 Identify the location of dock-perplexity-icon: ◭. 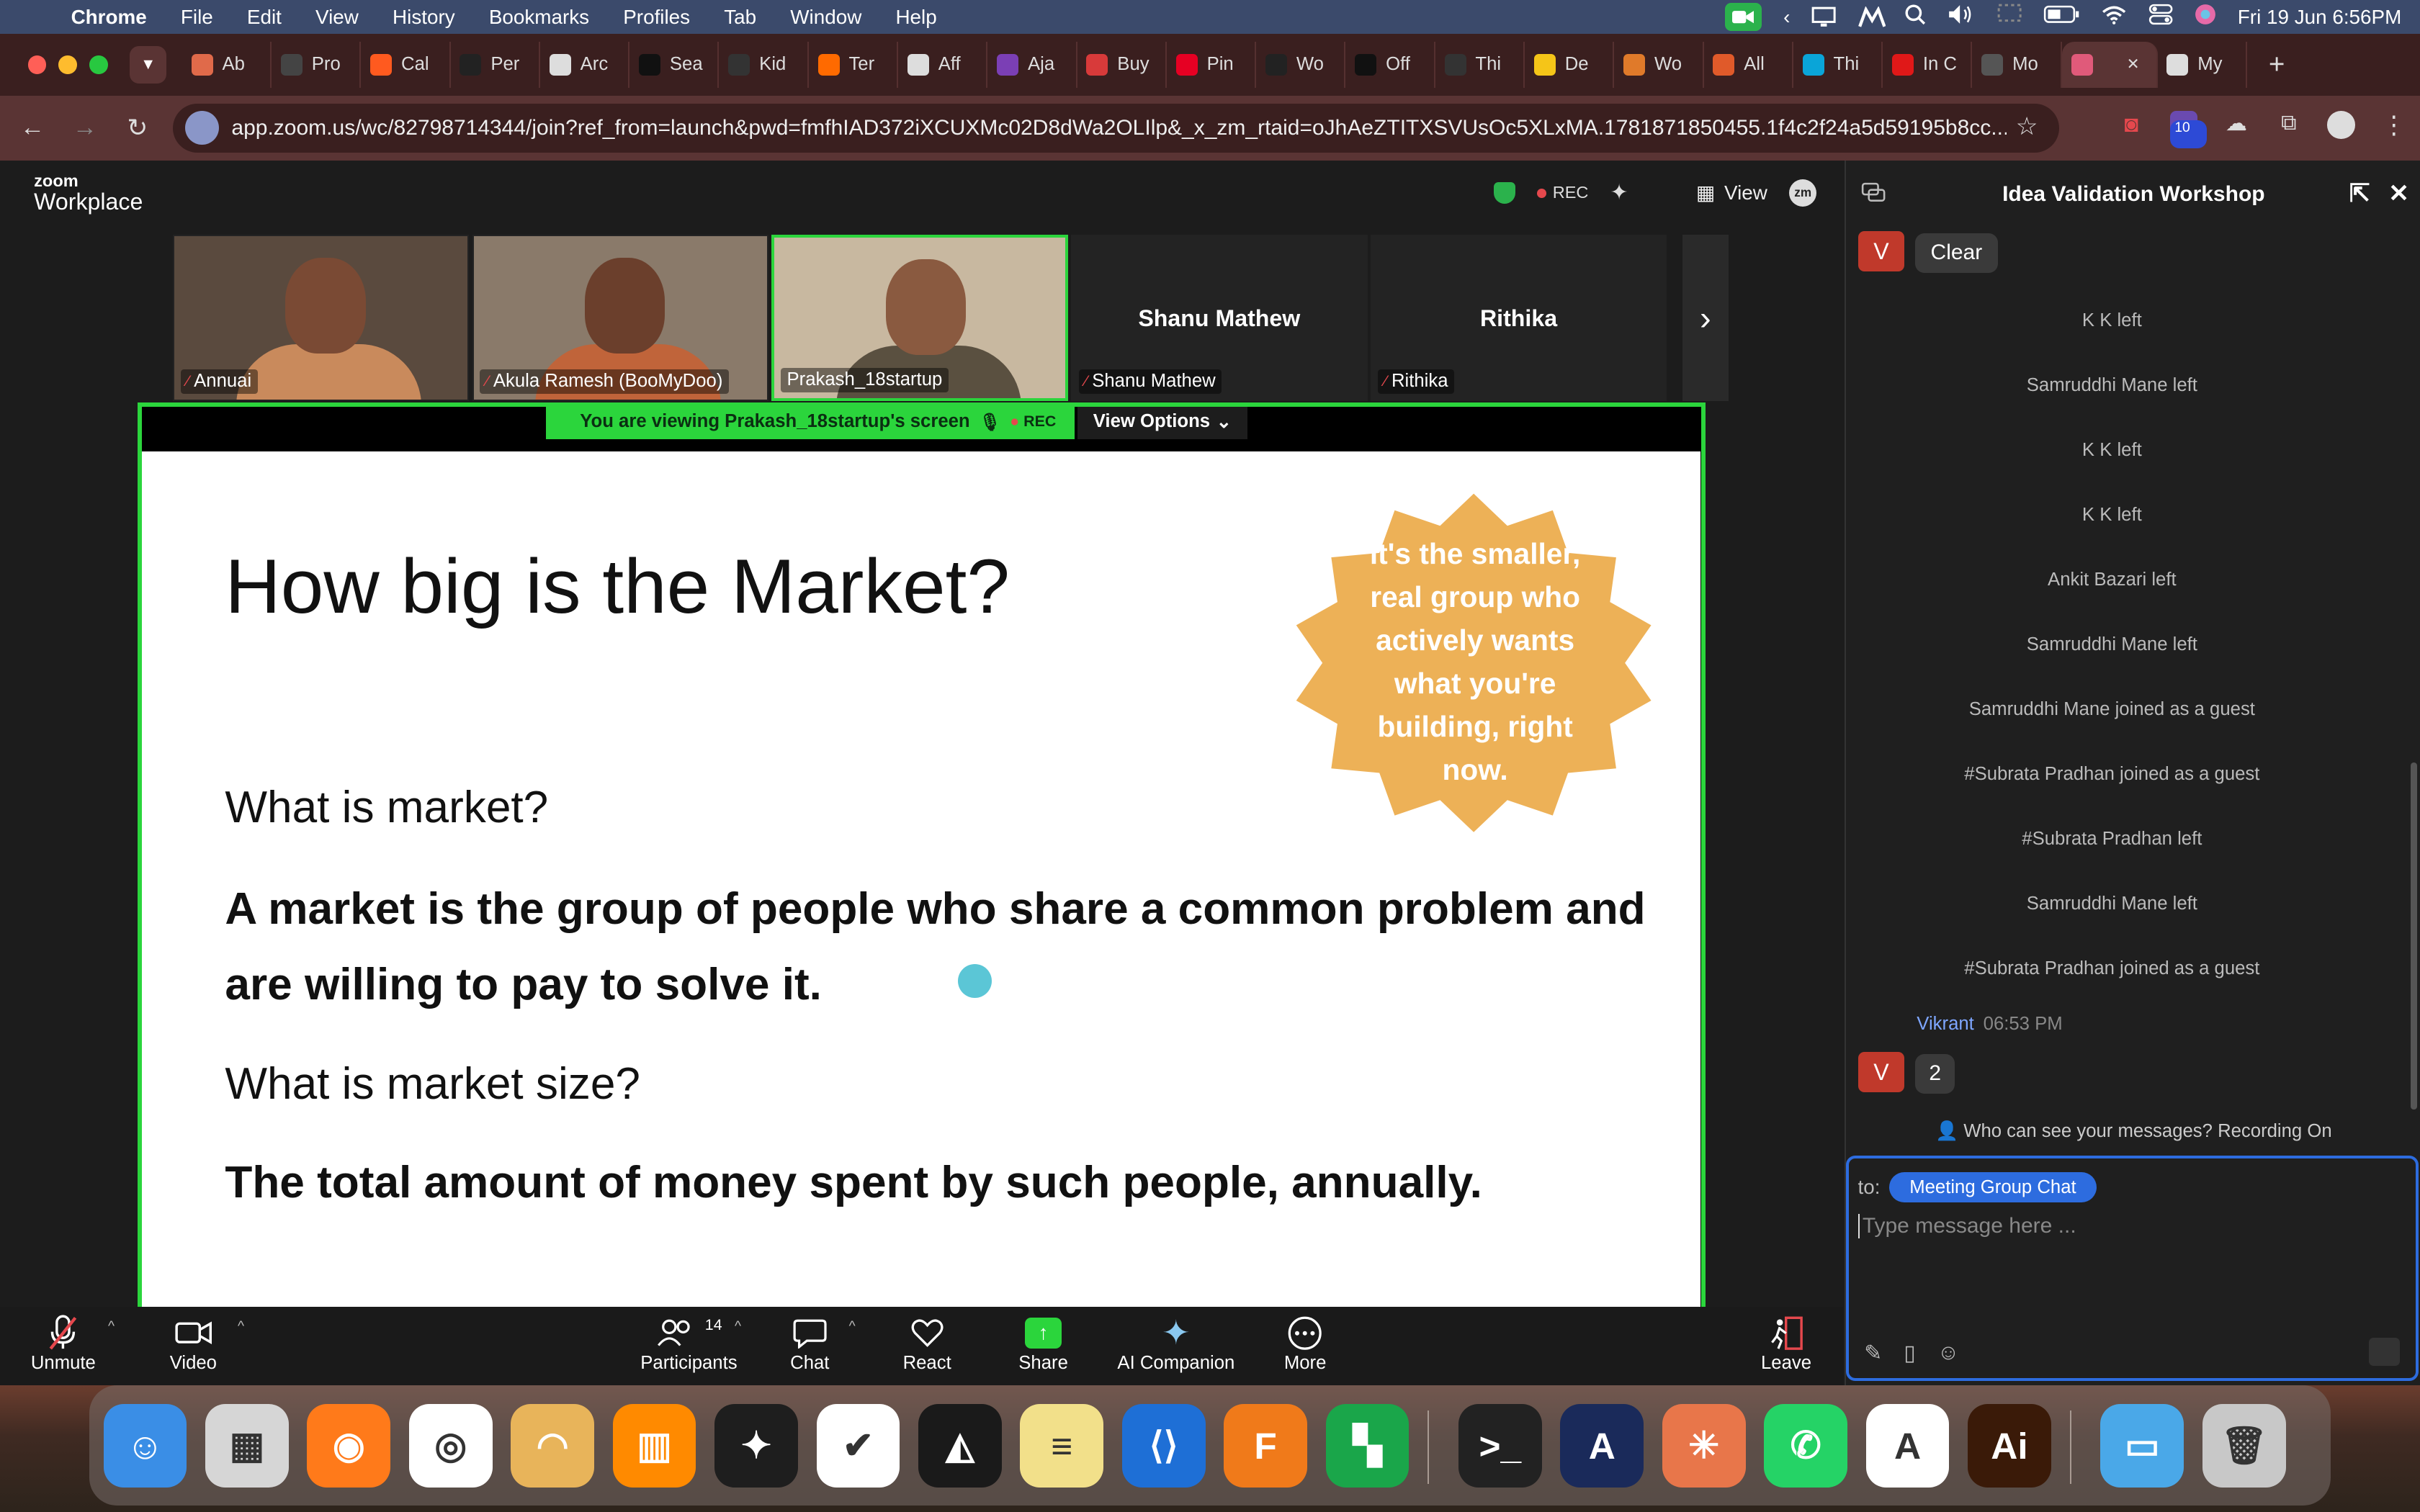
(960, 1445).